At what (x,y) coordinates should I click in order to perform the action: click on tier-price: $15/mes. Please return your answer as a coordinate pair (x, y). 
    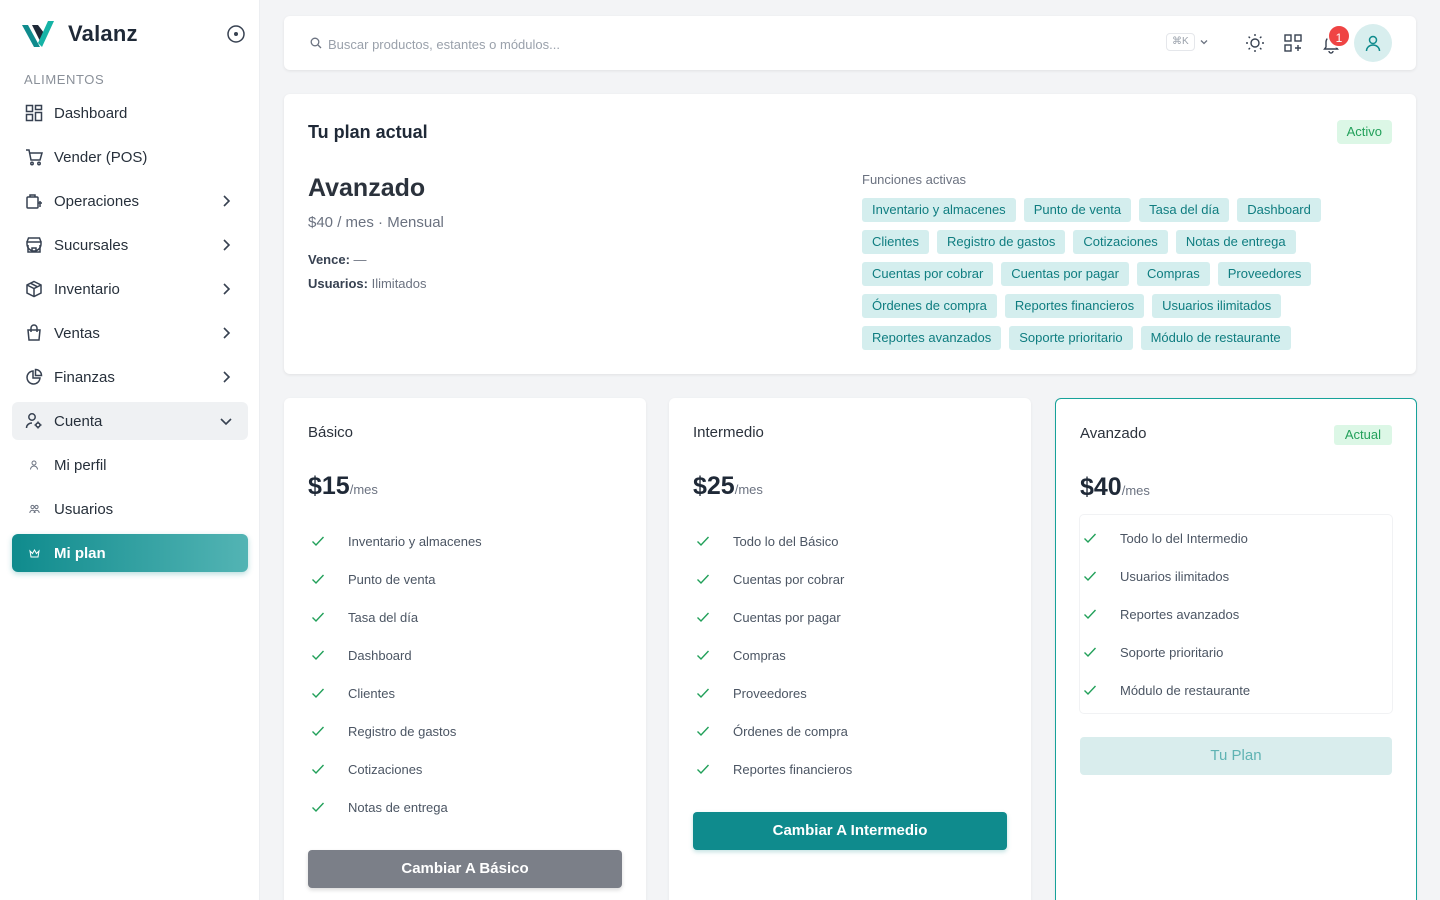
    Looking at the image, I should click on (343, 486).